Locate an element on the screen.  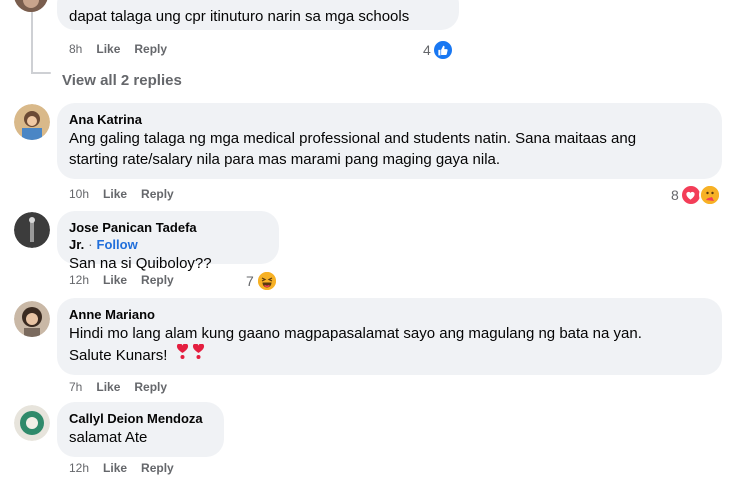
comment-time: 10h is located at coordinates (79, 194).